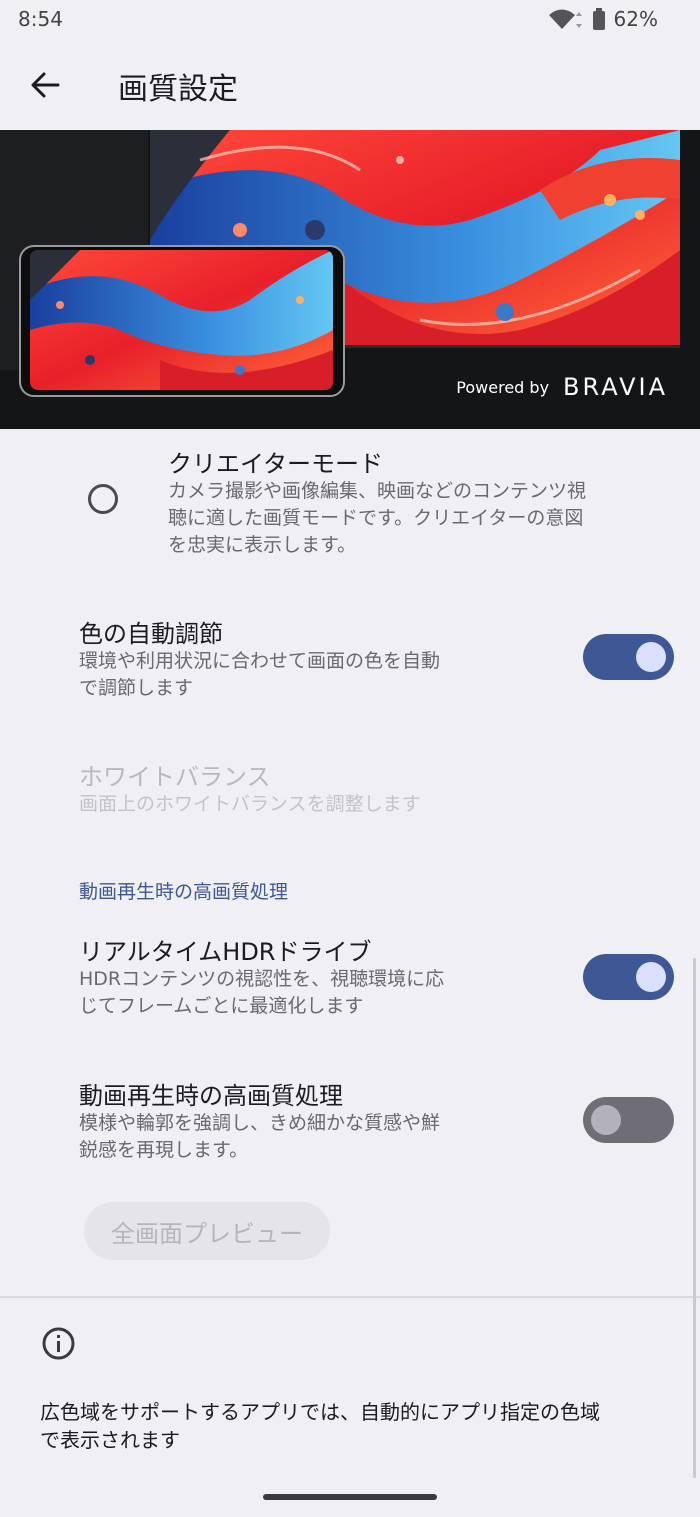 The width and height of the screenshot is (700, 1517). I want to click on powered-by-bravia: Powered by BRAVIA, so click(562, 387).